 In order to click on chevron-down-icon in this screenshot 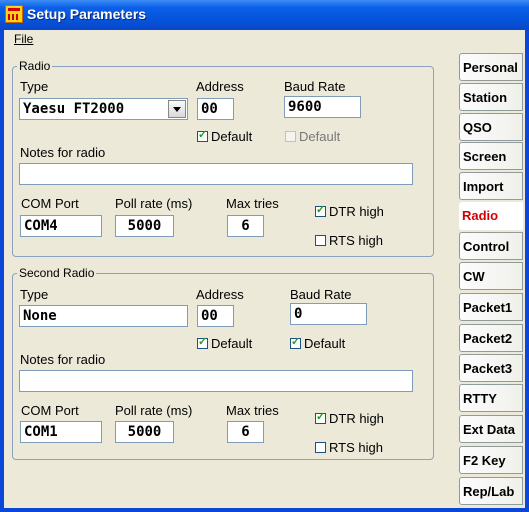, I will do `click(177, 109)`.